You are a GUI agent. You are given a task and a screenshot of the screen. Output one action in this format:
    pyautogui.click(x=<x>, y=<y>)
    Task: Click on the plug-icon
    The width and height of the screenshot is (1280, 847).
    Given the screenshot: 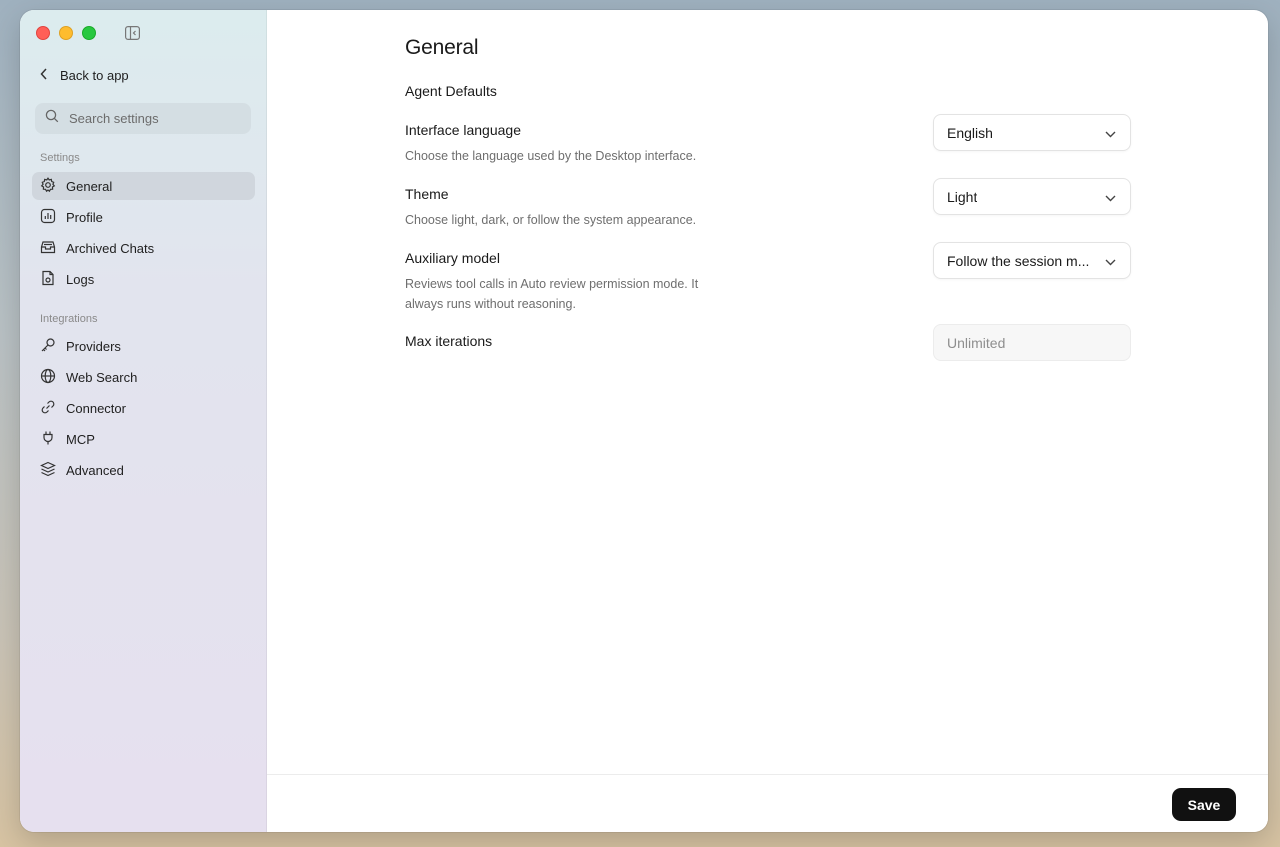 What is the action you would take?
    pyautogui.click(x=48, y=439)
    